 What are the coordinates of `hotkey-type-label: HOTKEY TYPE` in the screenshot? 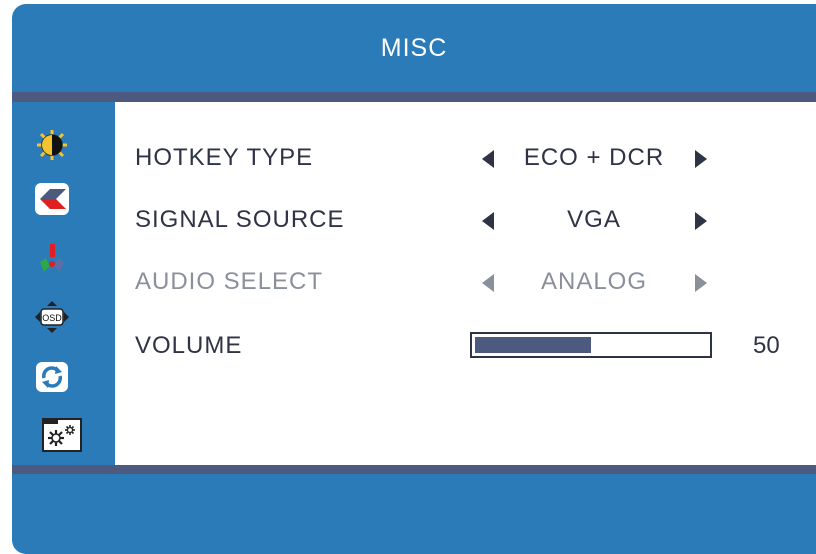 It's located at (224, 157).